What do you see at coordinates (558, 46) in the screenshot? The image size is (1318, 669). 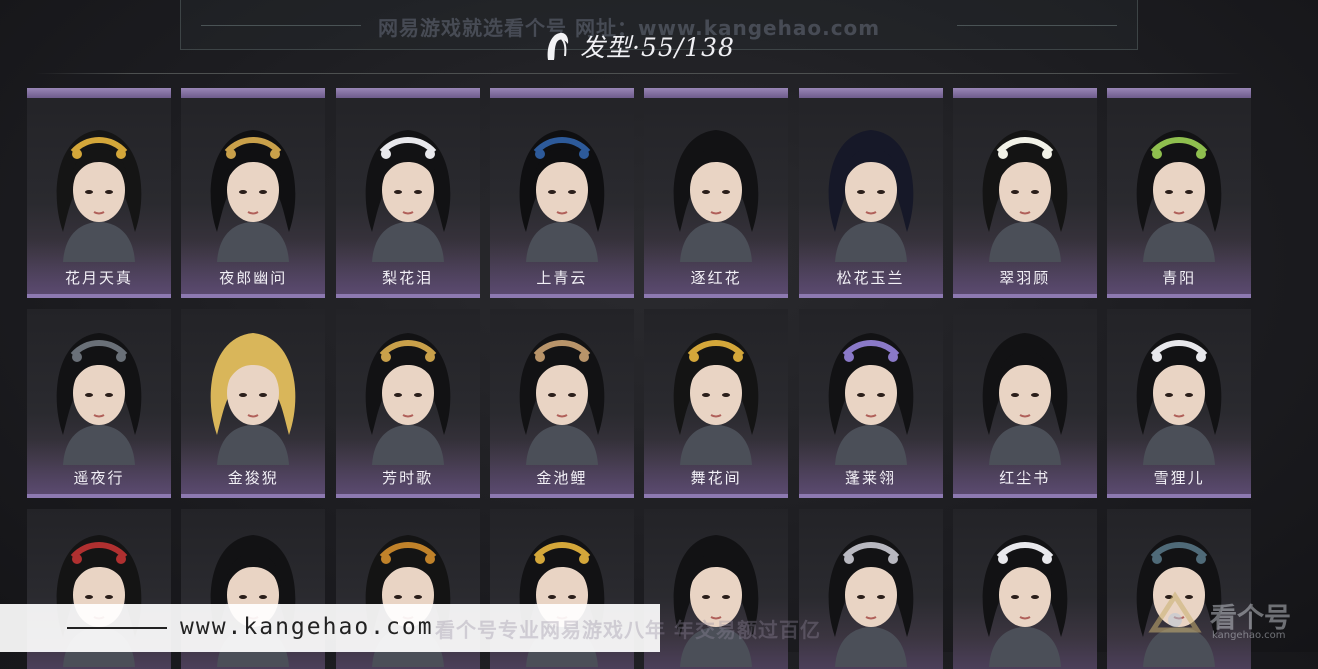 I see `hair-icon` at bounding box center [558, 46].